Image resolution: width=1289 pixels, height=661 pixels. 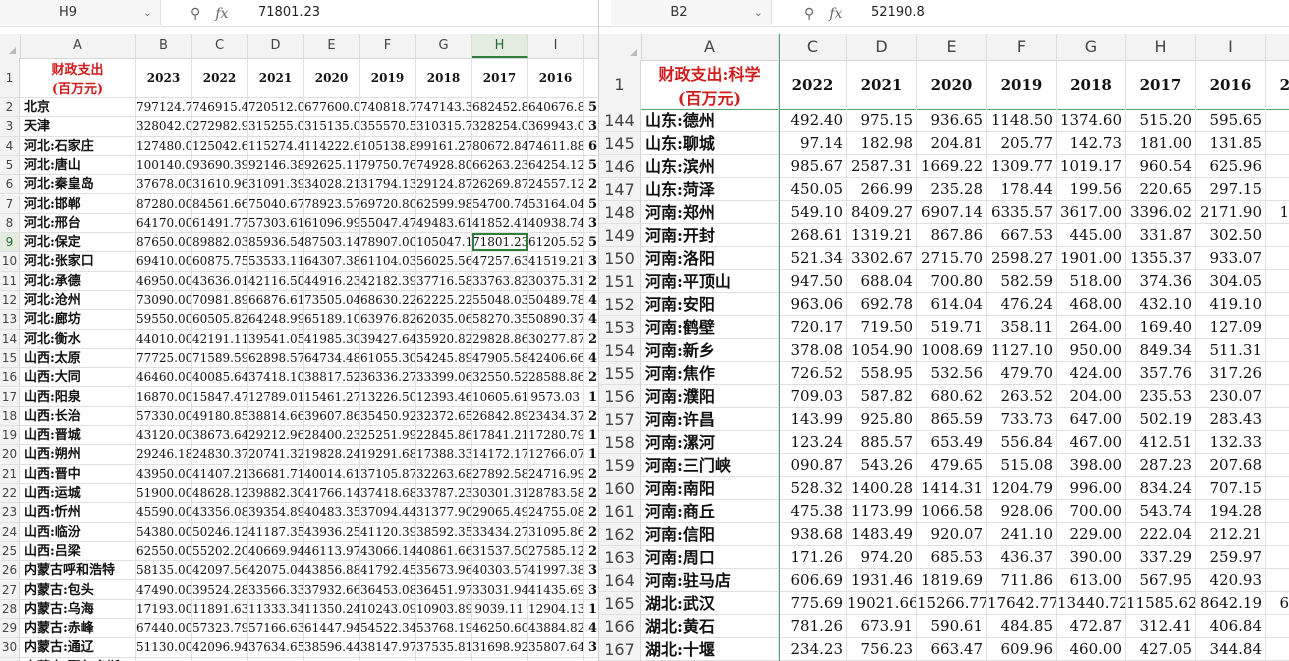 I want to click on region-name-cell: 河南:开封, so click(x=710, y=235).